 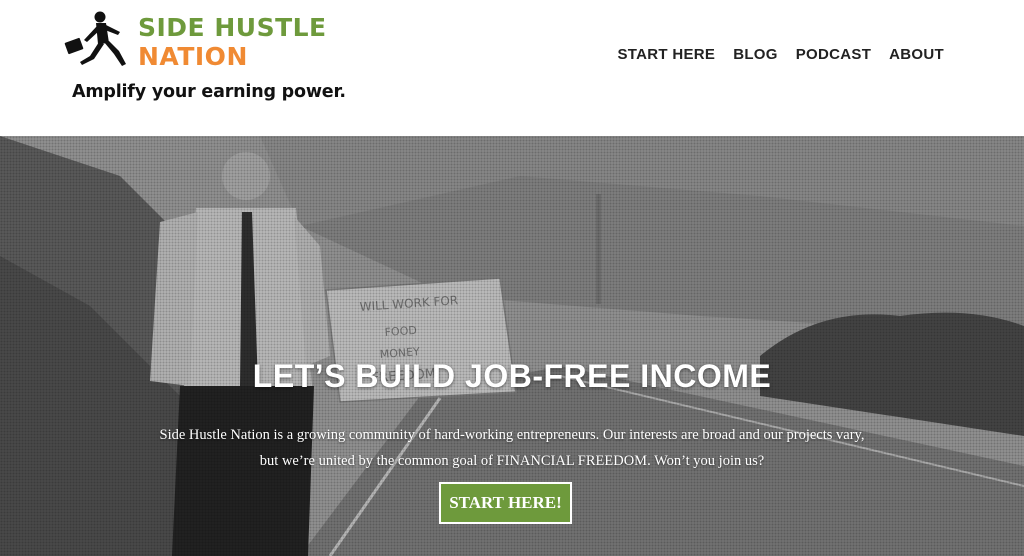 I want to click on logo-text-line1: SIDE HUSTLE, so click(x=232, y=27).